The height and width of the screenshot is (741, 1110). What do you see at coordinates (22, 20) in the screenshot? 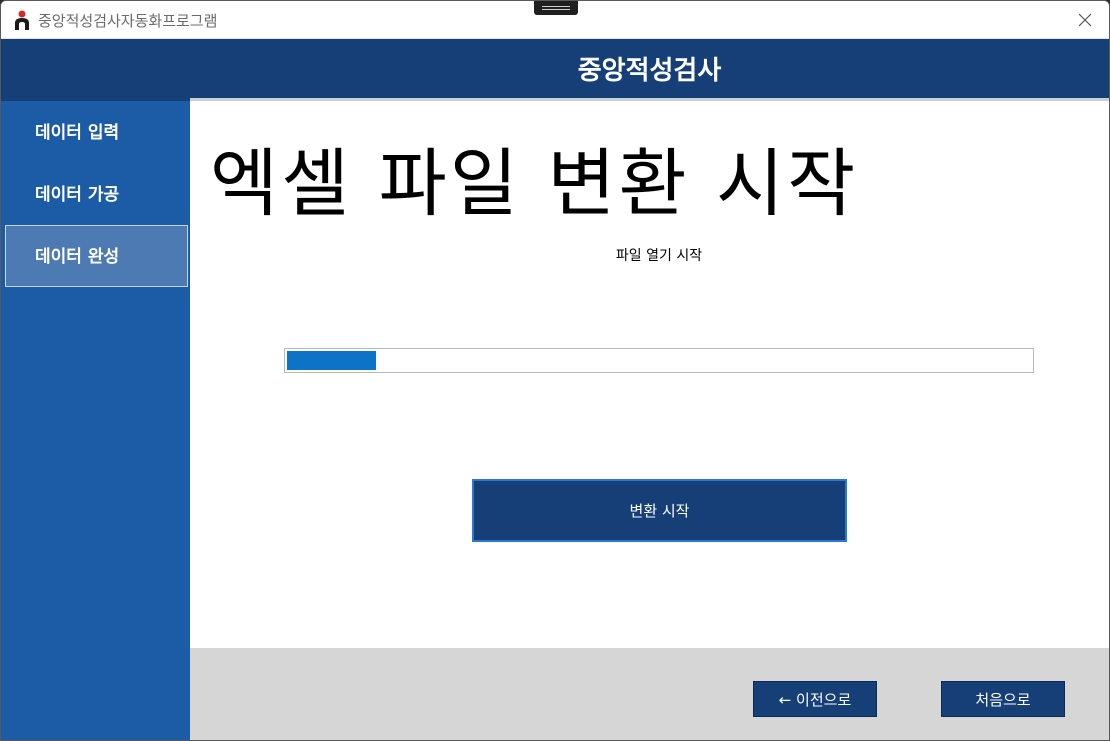
I see `app-logo-icon` at bounding box center [22, 20].